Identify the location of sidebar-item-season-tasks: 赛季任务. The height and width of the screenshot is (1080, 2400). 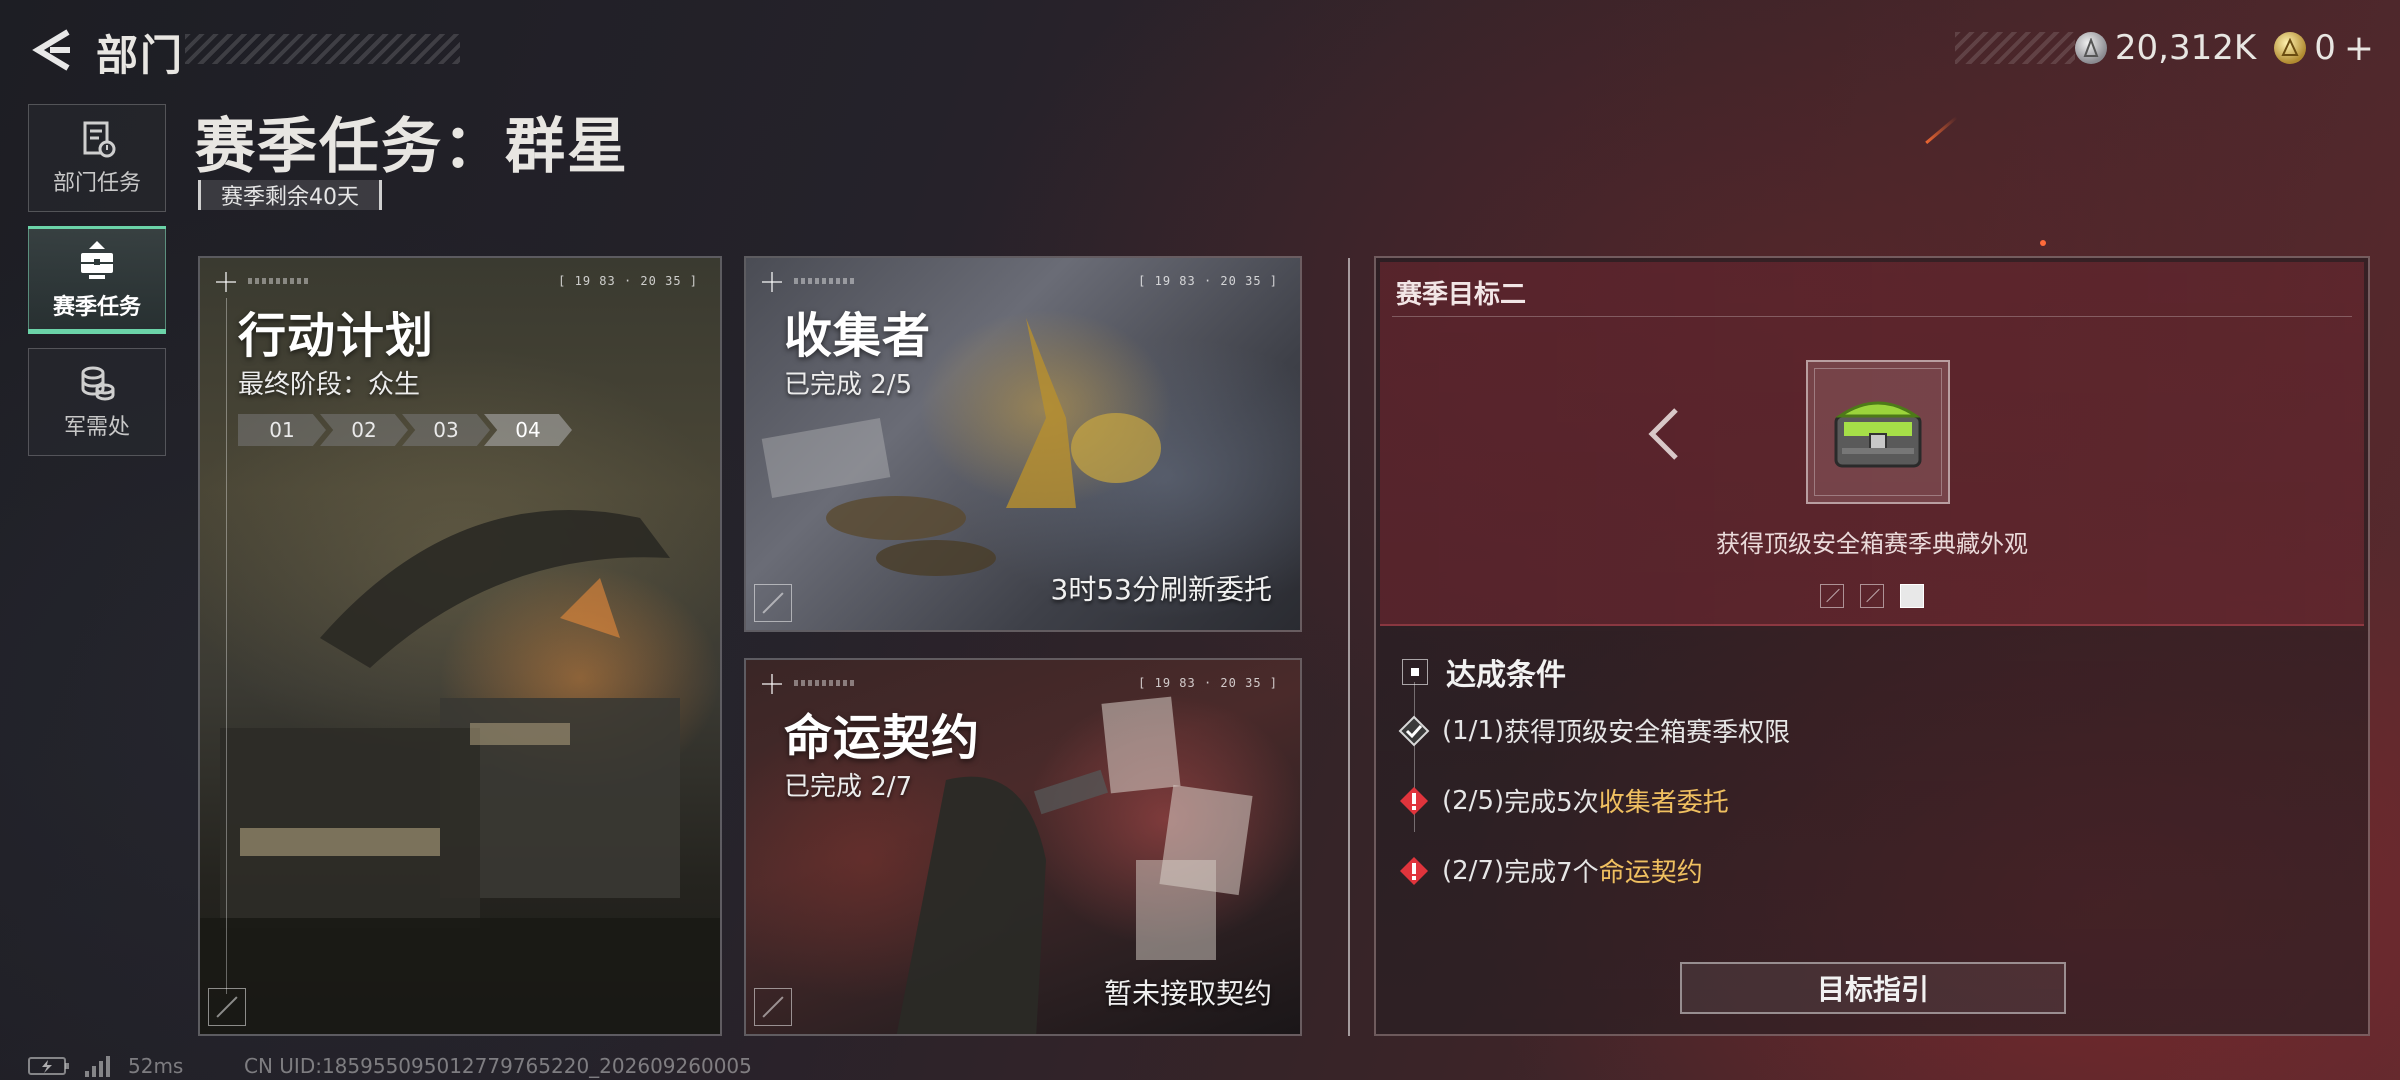
(97, 280).